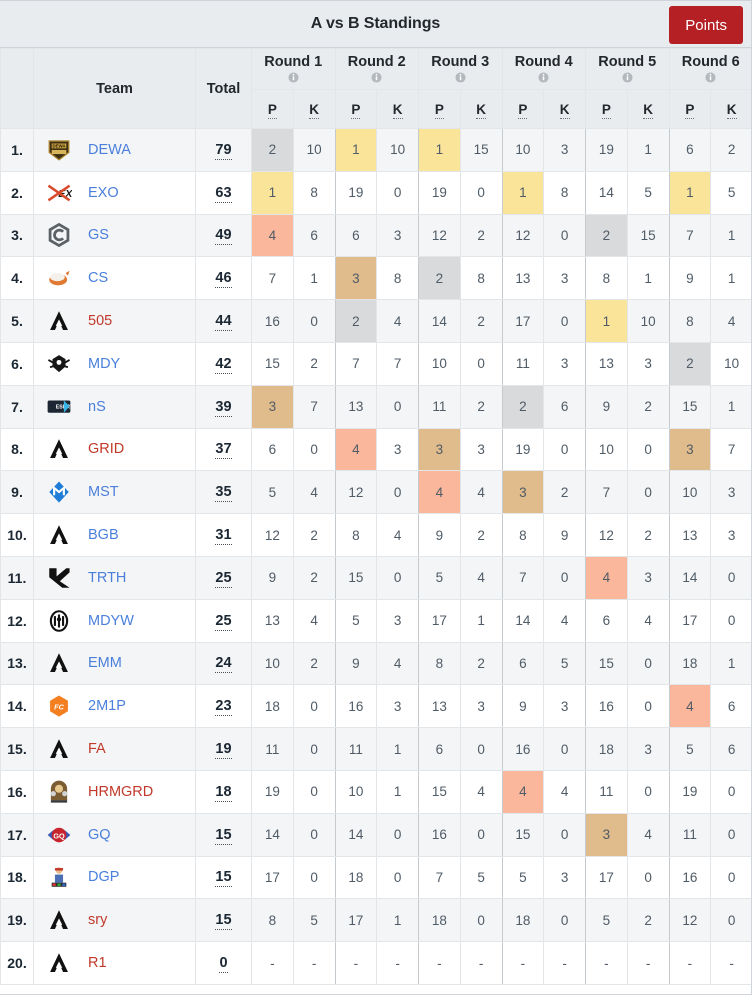 The width and height of the screenshot is (752, 995). What do you see at coordinates (104, 364) in the screenshot?
I see `team-name-link: MDY` at bounding box center [104, 364].